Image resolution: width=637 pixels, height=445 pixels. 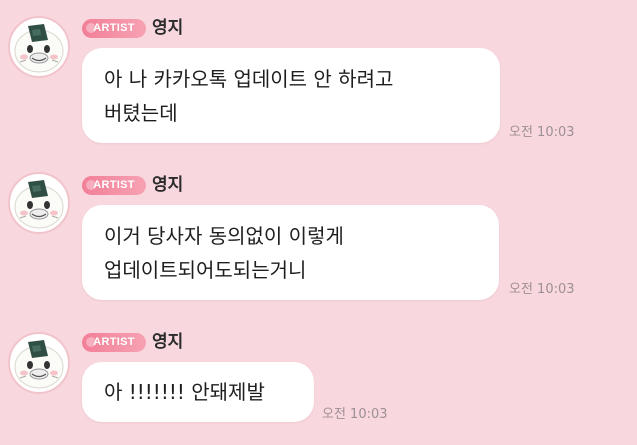 What do you see at coordinates (198, 392) in the screenshot?
I see `message-bubble: 아 !!!!!!! 안돼제발` at bounding box center [198, 392].